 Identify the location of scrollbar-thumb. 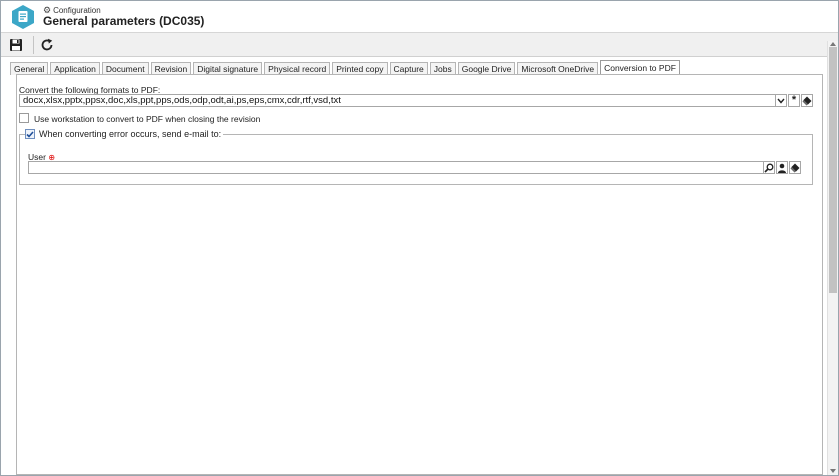
(833, 170).